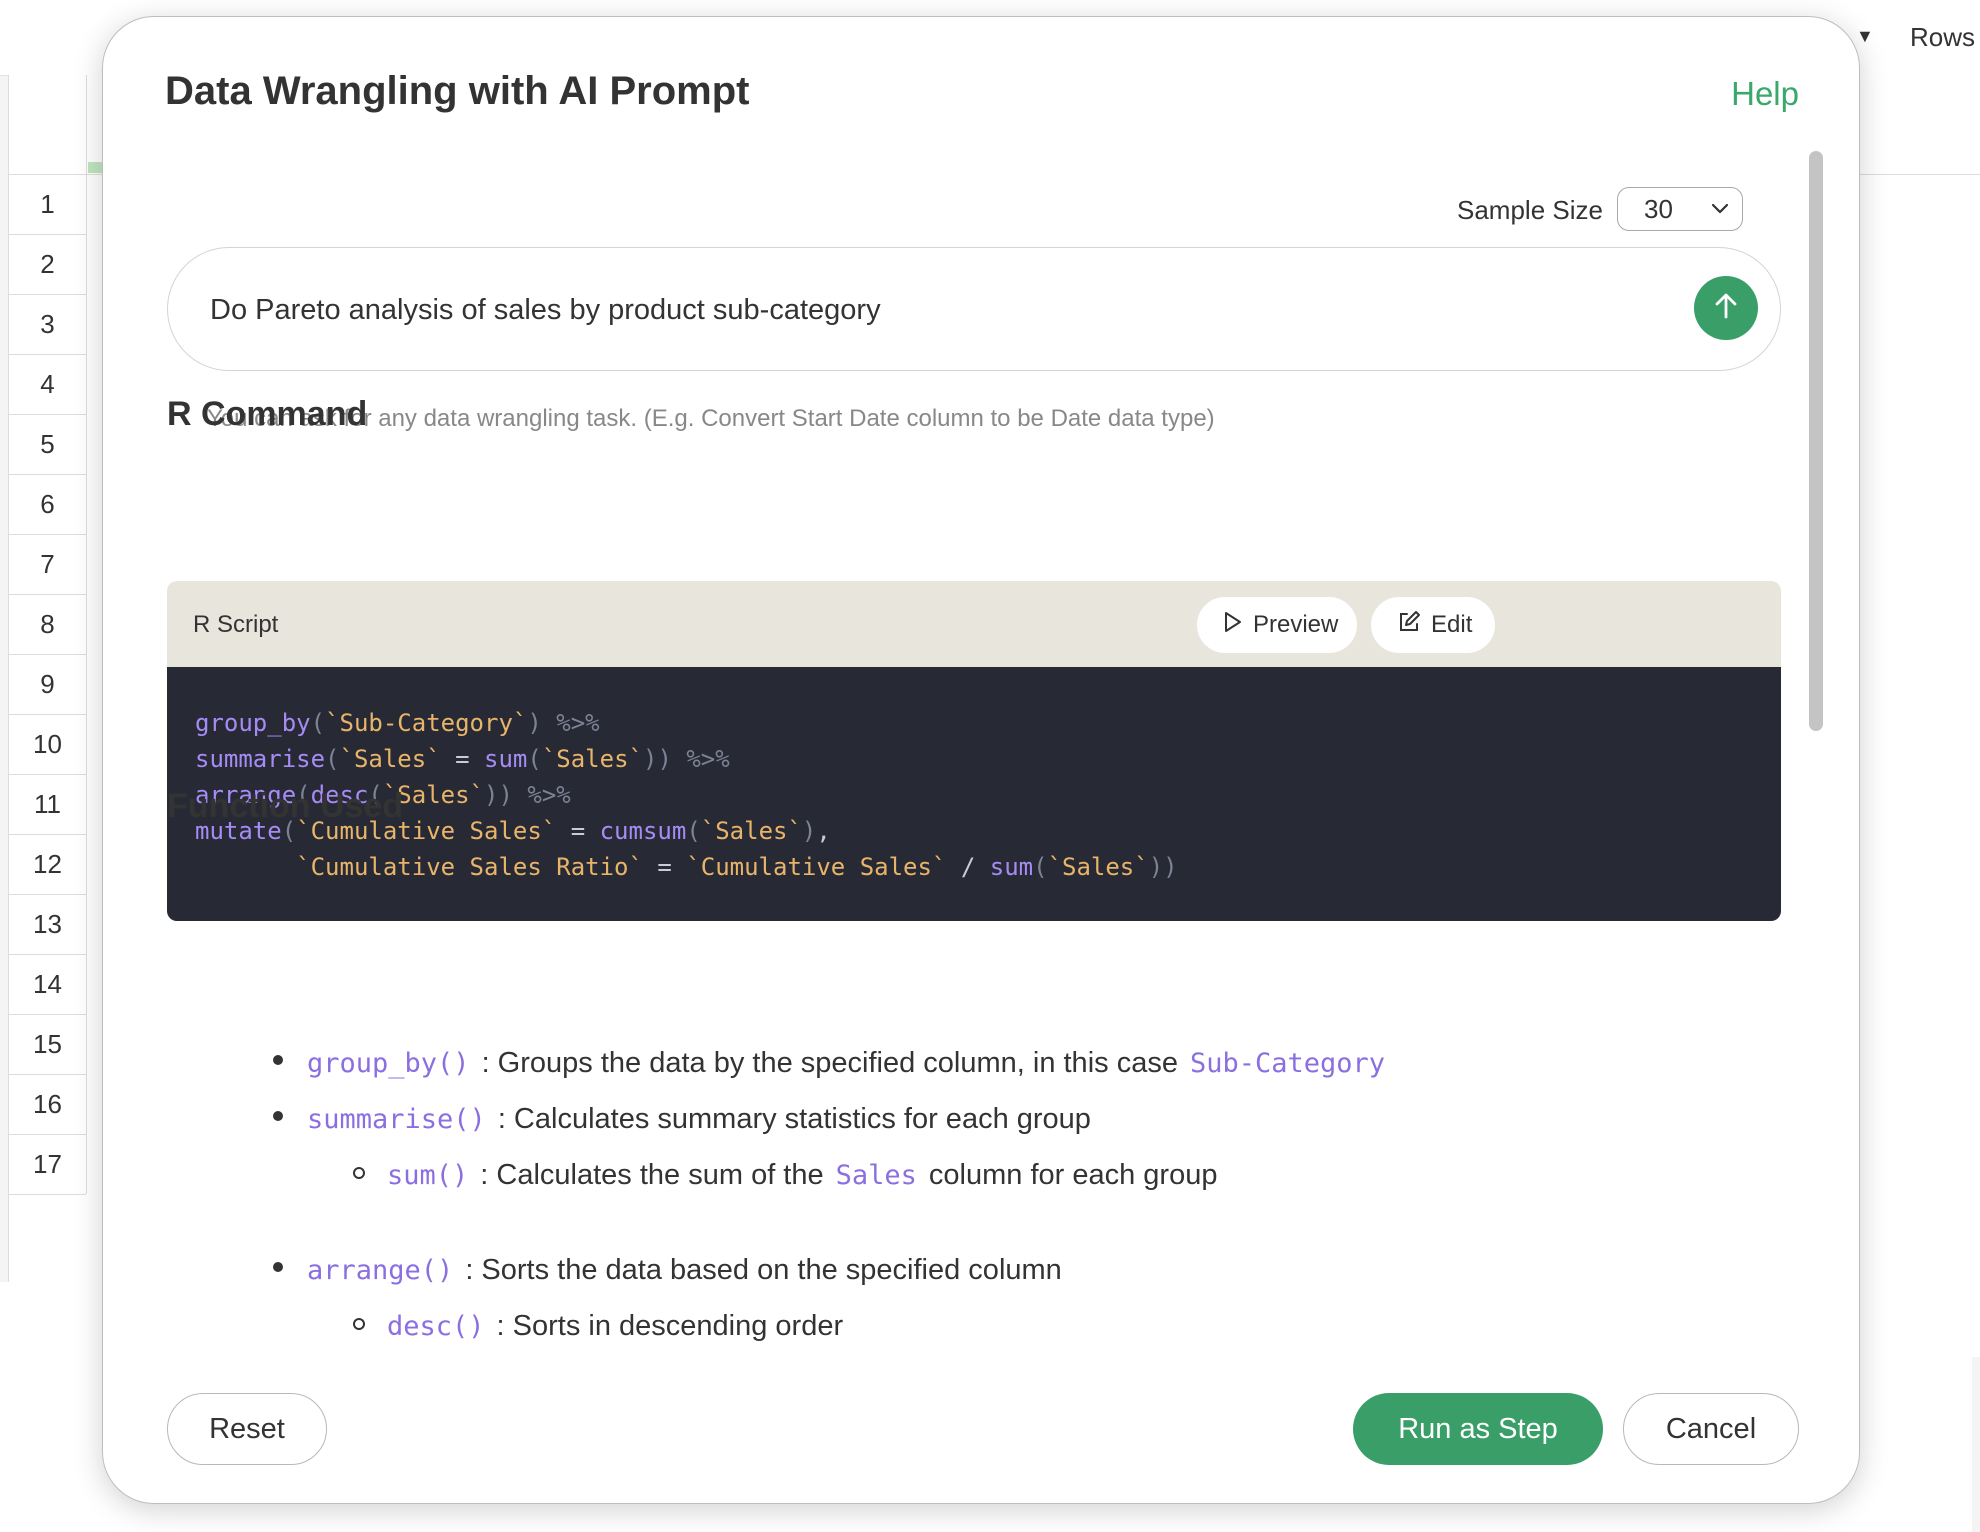 The height and width of the screenshot is (1532, 1980). Describe the element at coordinates (1765, 94) in the screenshot. I see `help-link: Help` at that location.